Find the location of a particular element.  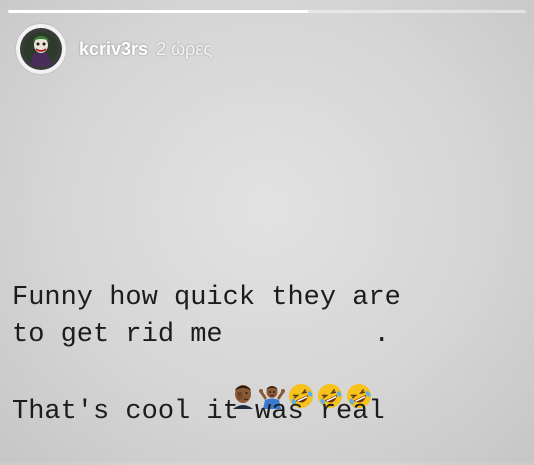

facepalm-emoji-icon is located at coordinates (243, 368).